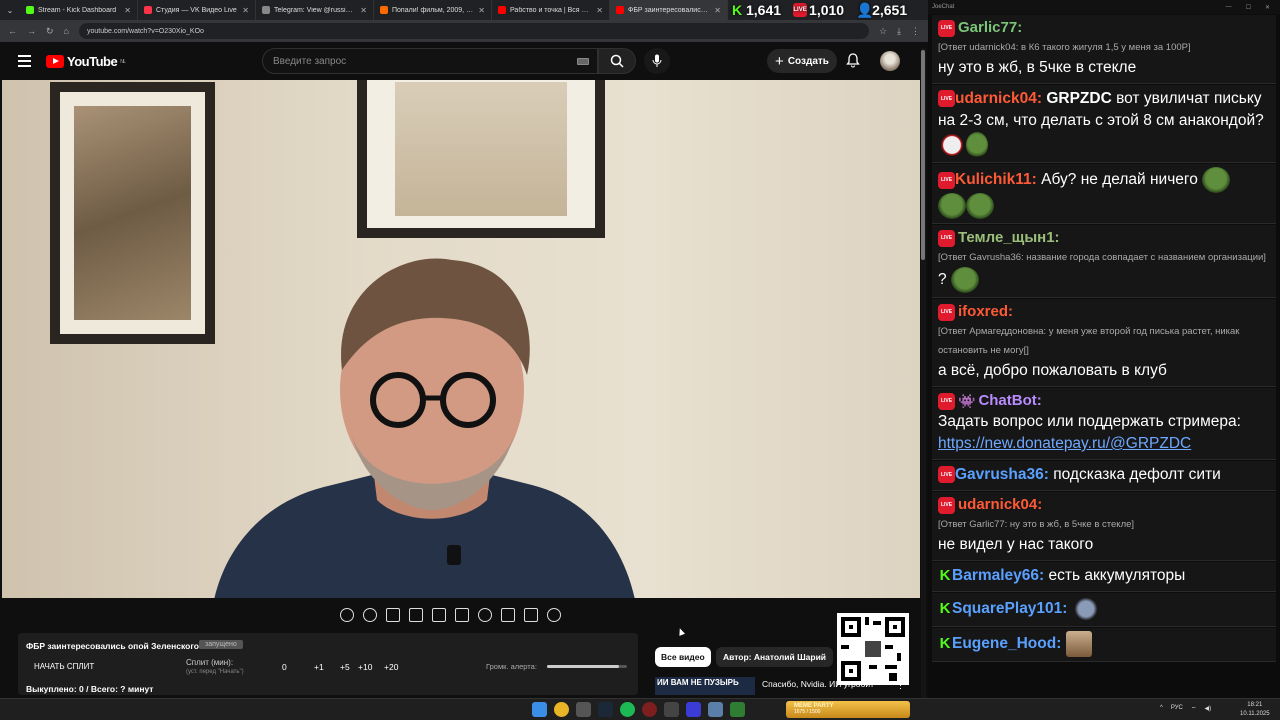 This screenshot has width=1280, height=720. Describe the element at coordinates (539, 709) in the screenshot. I see `start-icon` at that location.